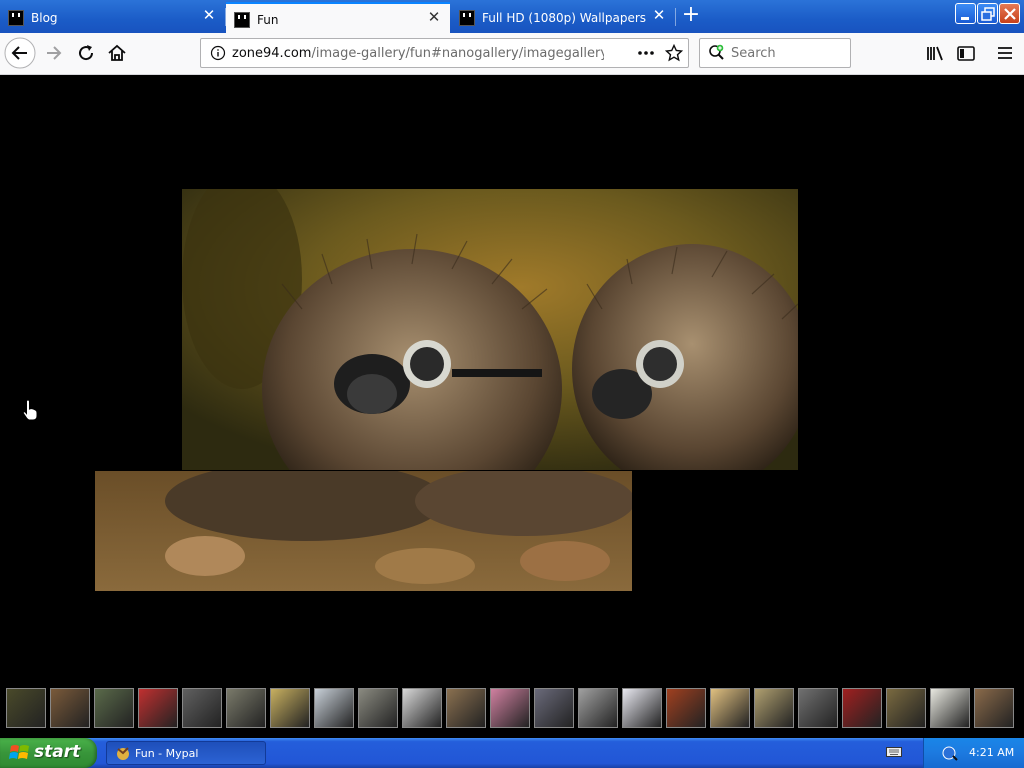 This screenshot has width=1024, height=768. I want to click on gallery-image-fragment, so click(363, 531).